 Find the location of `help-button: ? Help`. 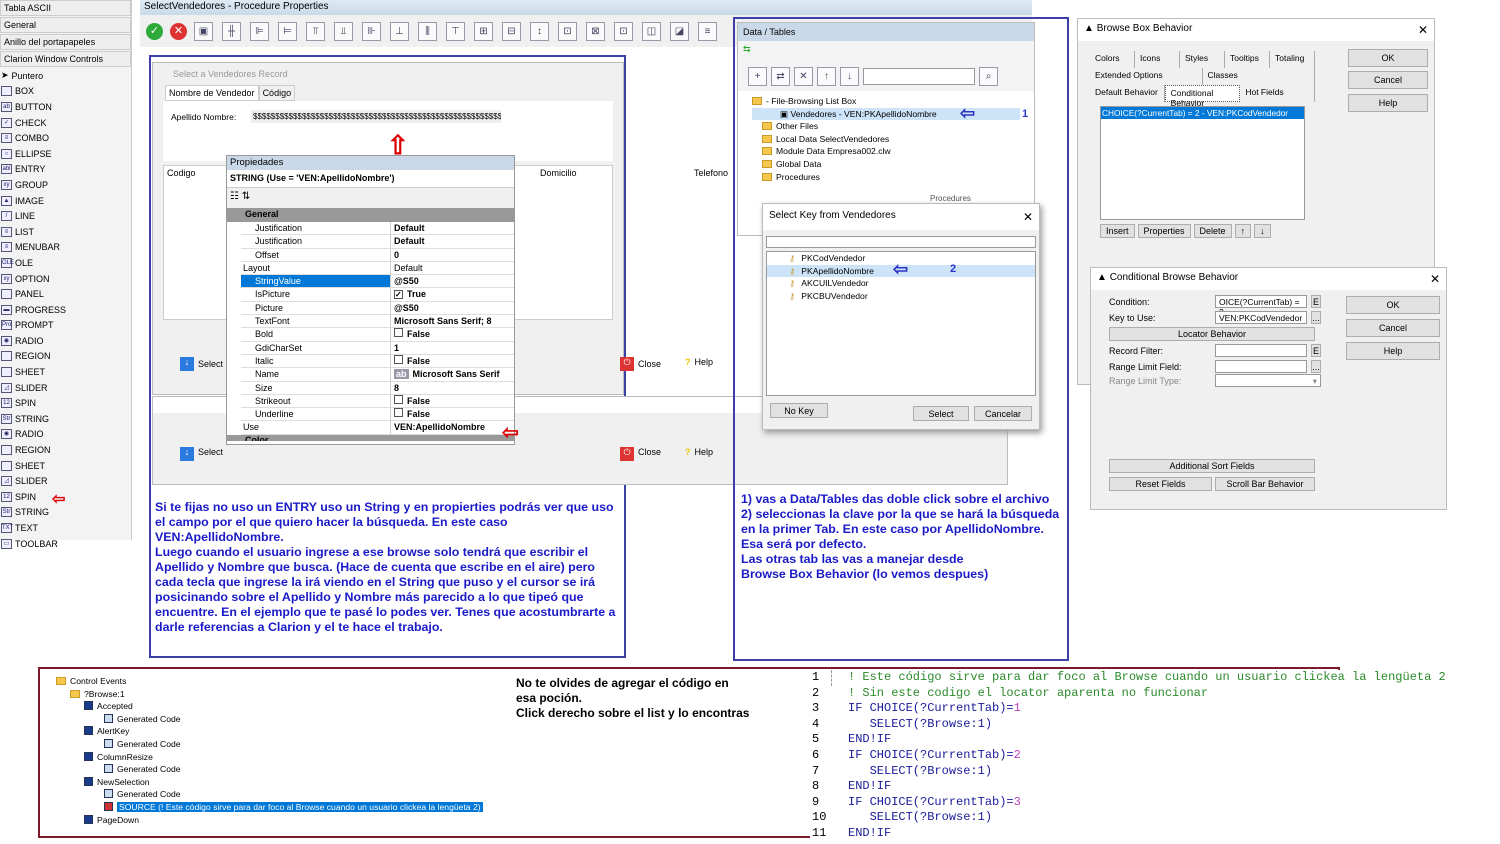

help-button: ? Help is located at coordinates (699, 362).